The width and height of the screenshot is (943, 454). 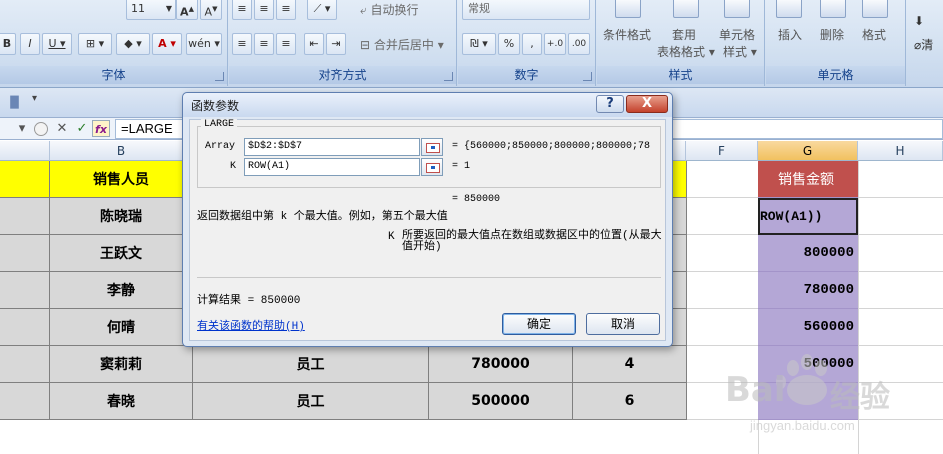 I want to click on cell-style-button: 单元格, so click(x=737, y=34).